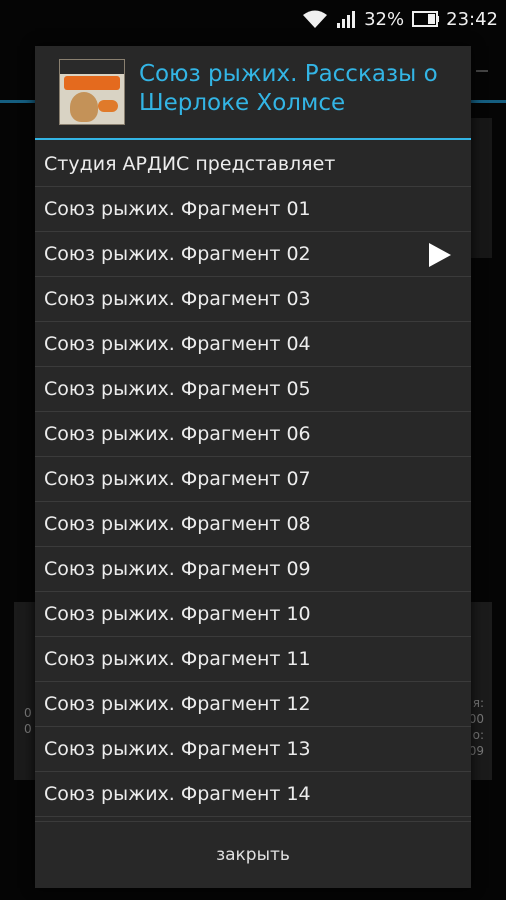 This screenshot has width=506, height=900. What do you see at coordinates (28, 721) in the screenshot?
I see `background-left-text: 0 0` at bounding box center [28, 721].